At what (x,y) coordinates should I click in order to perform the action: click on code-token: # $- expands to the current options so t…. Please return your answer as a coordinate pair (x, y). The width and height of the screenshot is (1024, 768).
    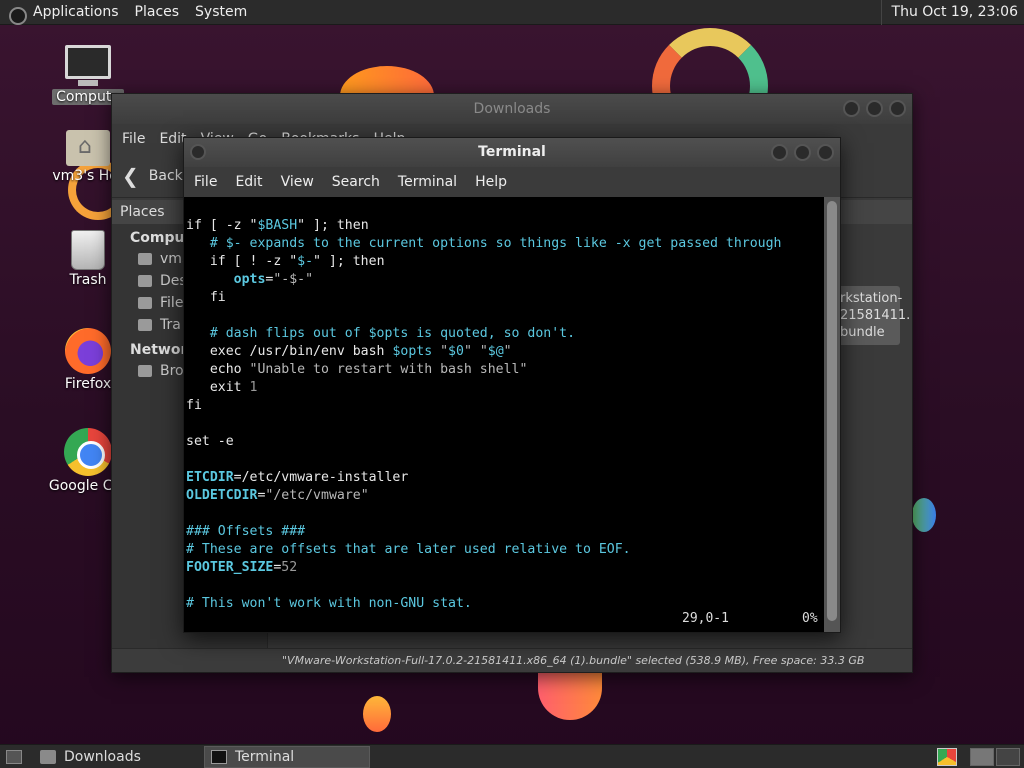
    Looking at the image, I should click on (484, 243).